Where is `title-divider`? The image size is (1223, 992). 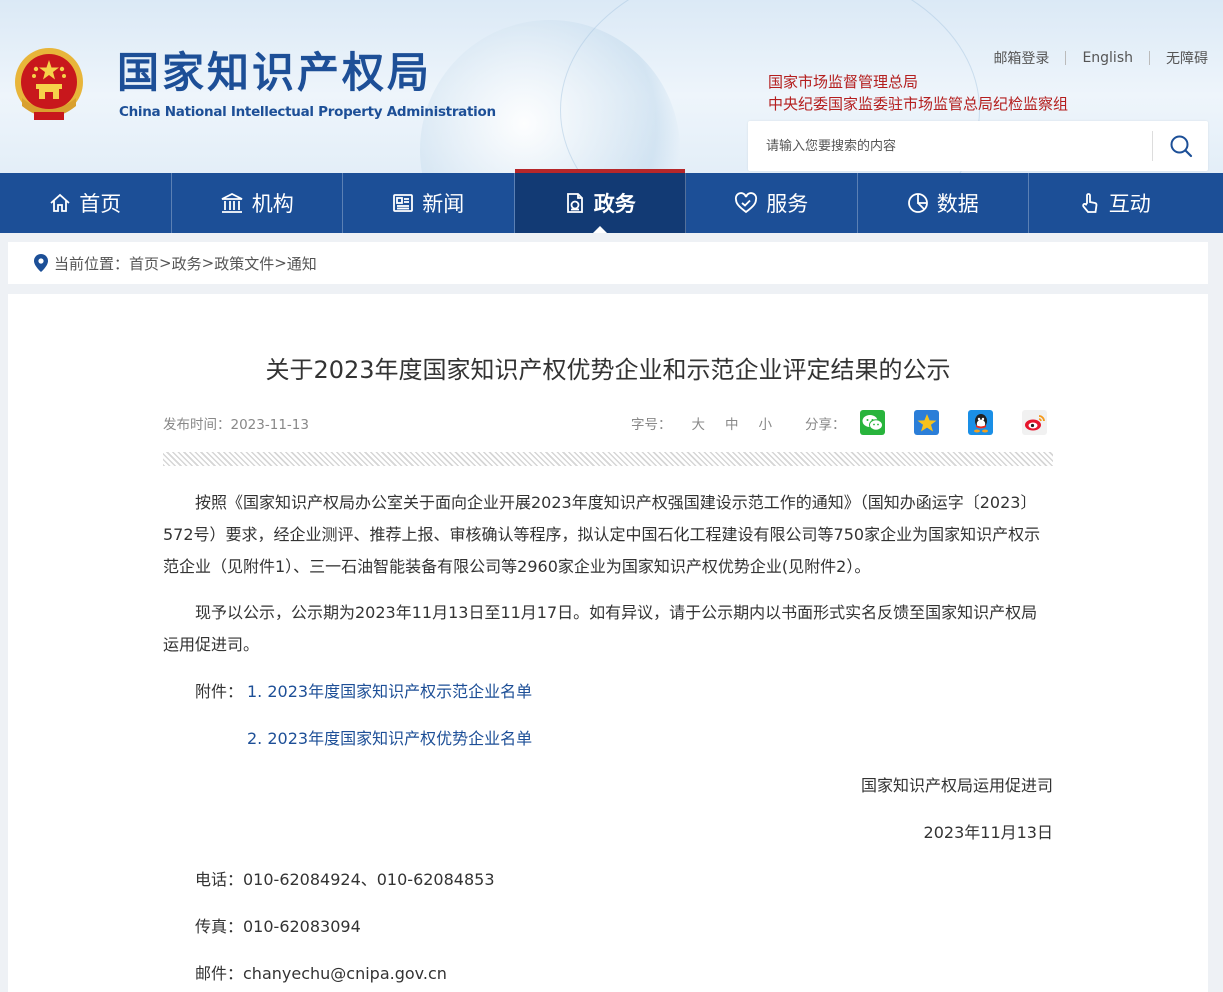 title-divider is located at coordinates (608, 459).